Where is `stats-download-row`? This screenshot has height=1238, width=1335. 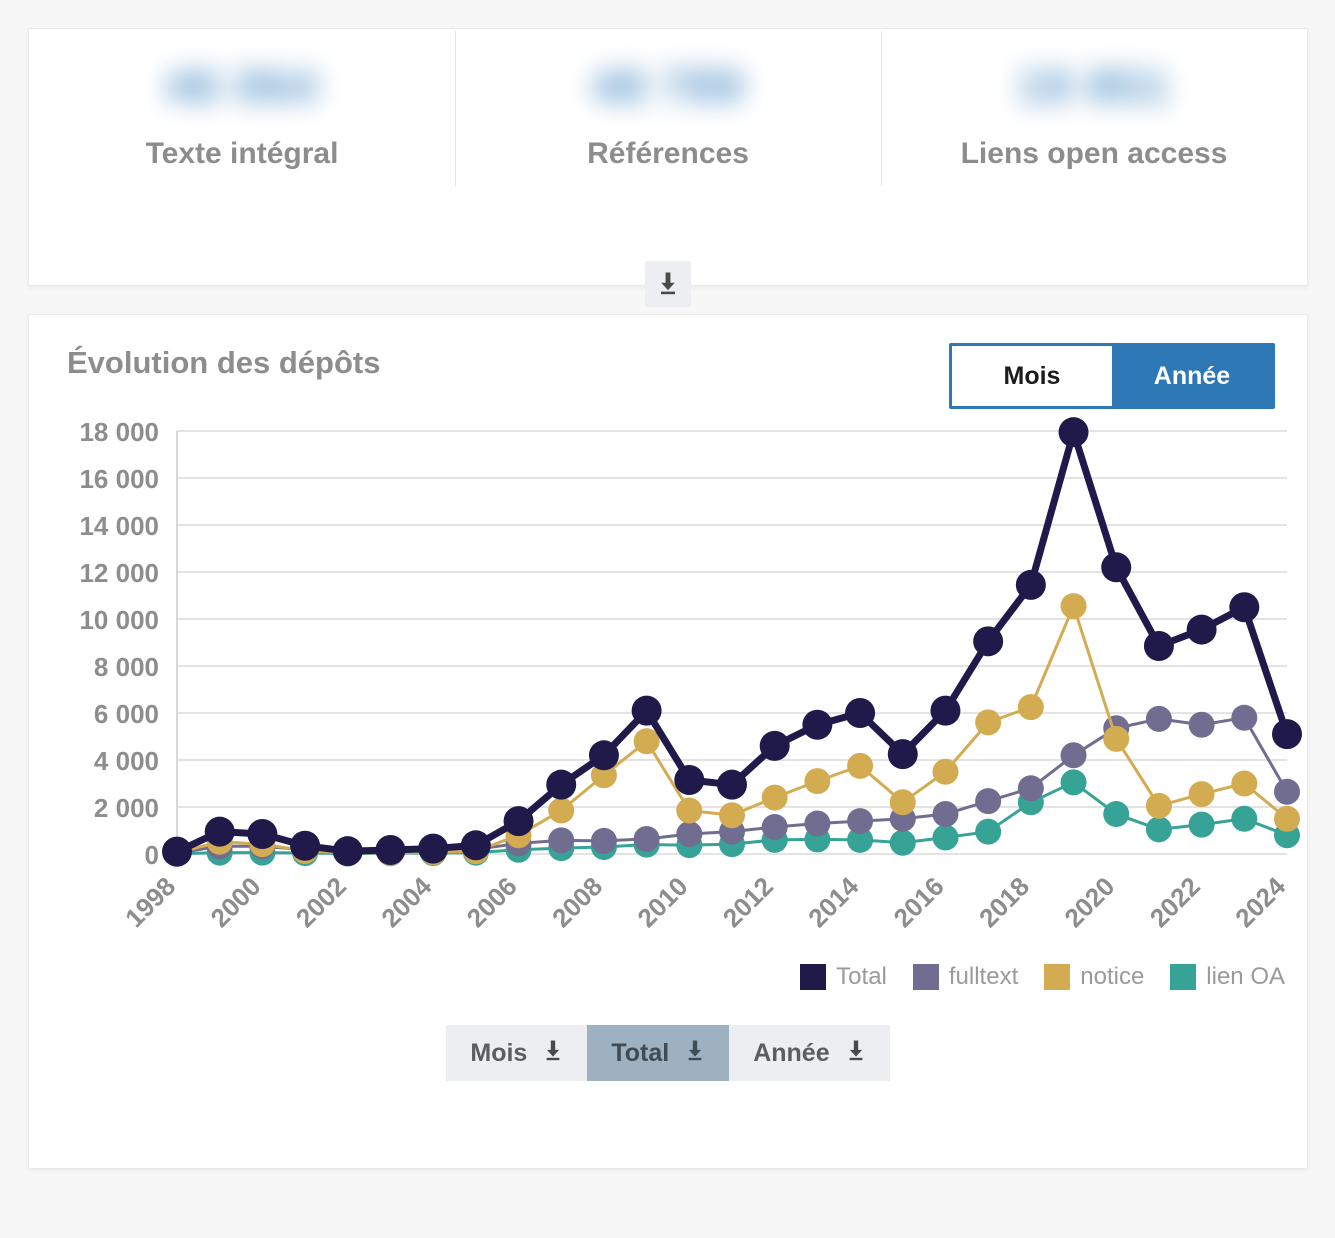
stats-download-row is located at coordinates (668, 284).